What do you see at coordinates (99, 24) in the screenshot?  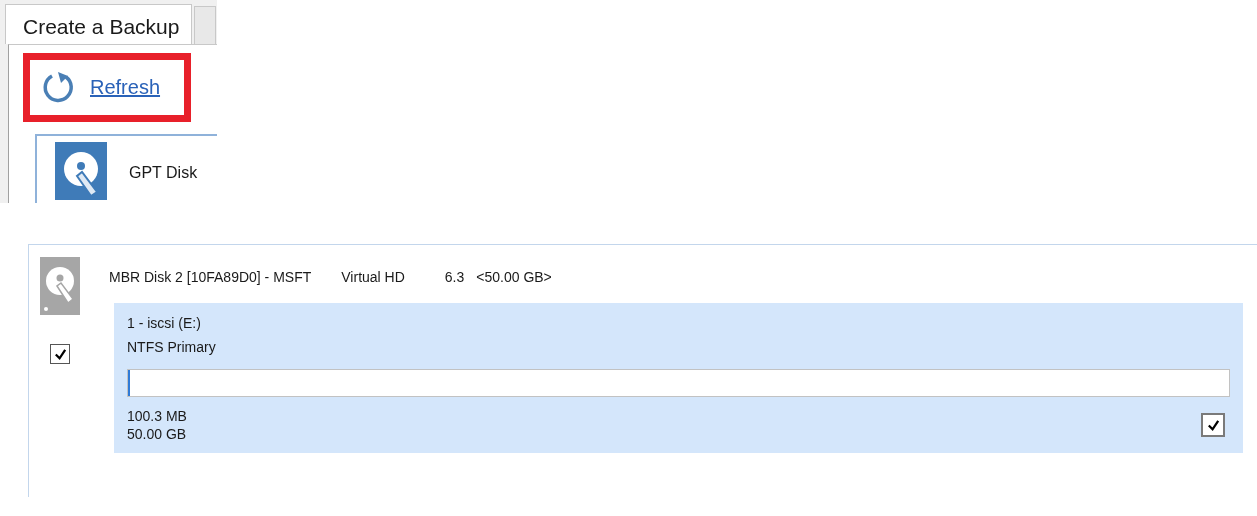 I see `tab: Create a Backup` at bounding box center [99, 24].